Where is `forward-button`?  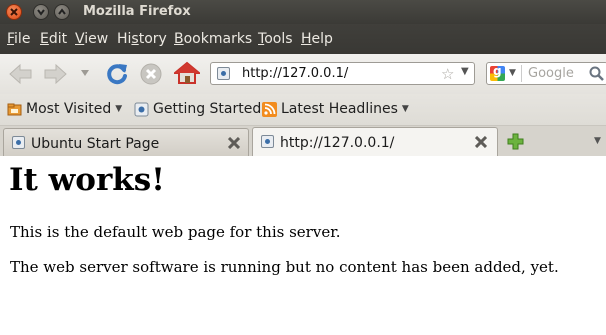 forward-button is located at coordinates (55, 74).